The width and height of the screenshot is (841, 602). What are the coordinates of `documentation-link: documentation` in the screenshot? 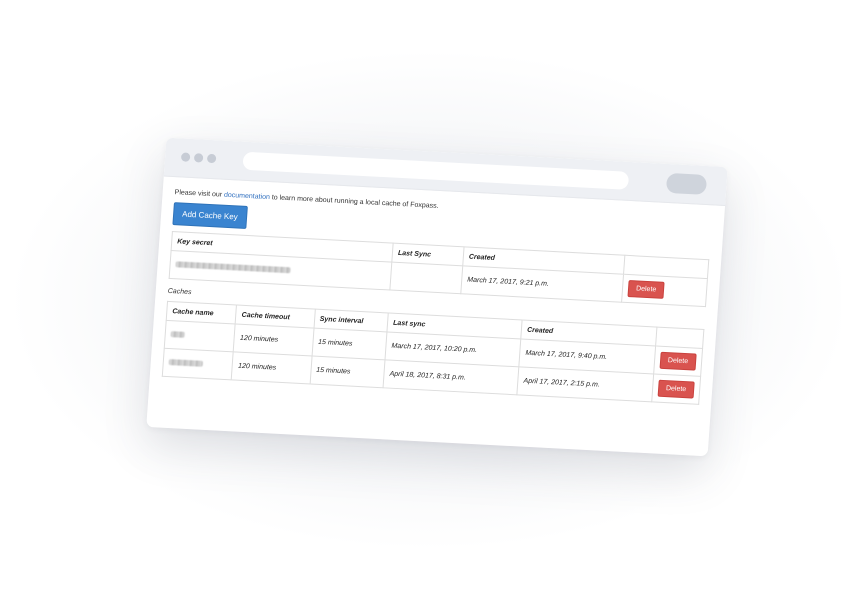 It's located at (247, 196).